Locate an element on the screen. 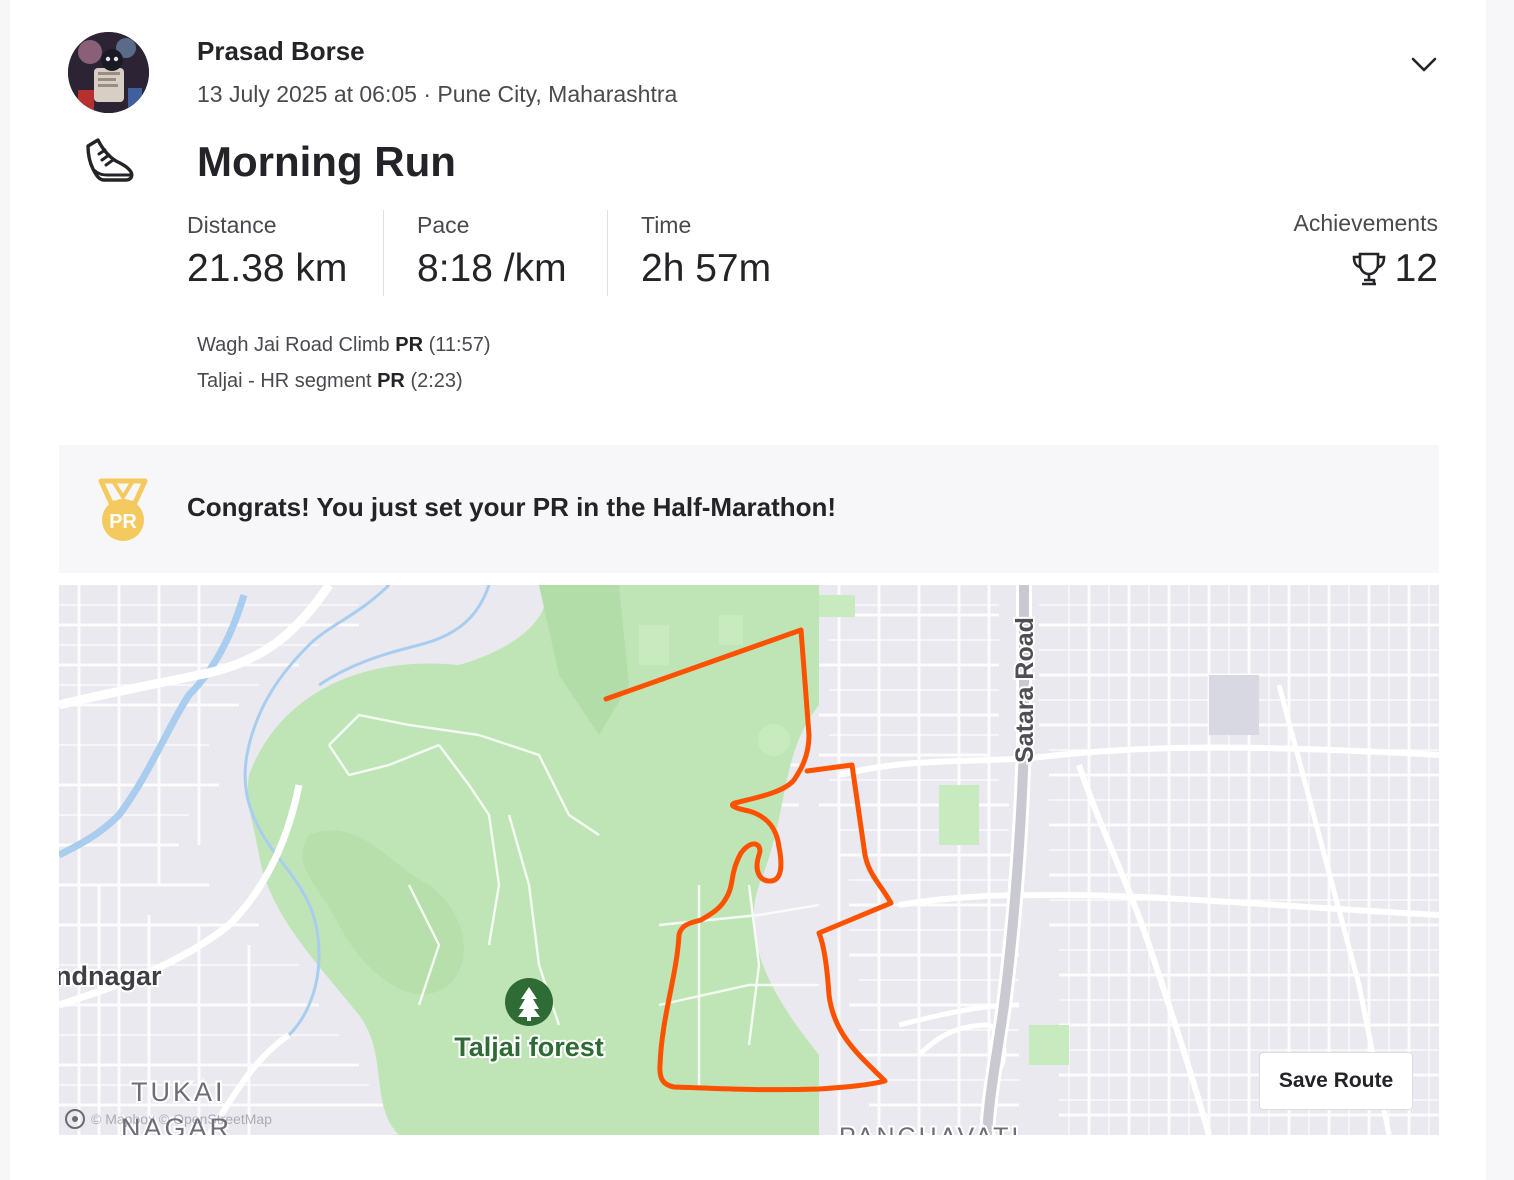 This screenshot has width=1514, height=1180. avatar is located at coordinates (108, 72).